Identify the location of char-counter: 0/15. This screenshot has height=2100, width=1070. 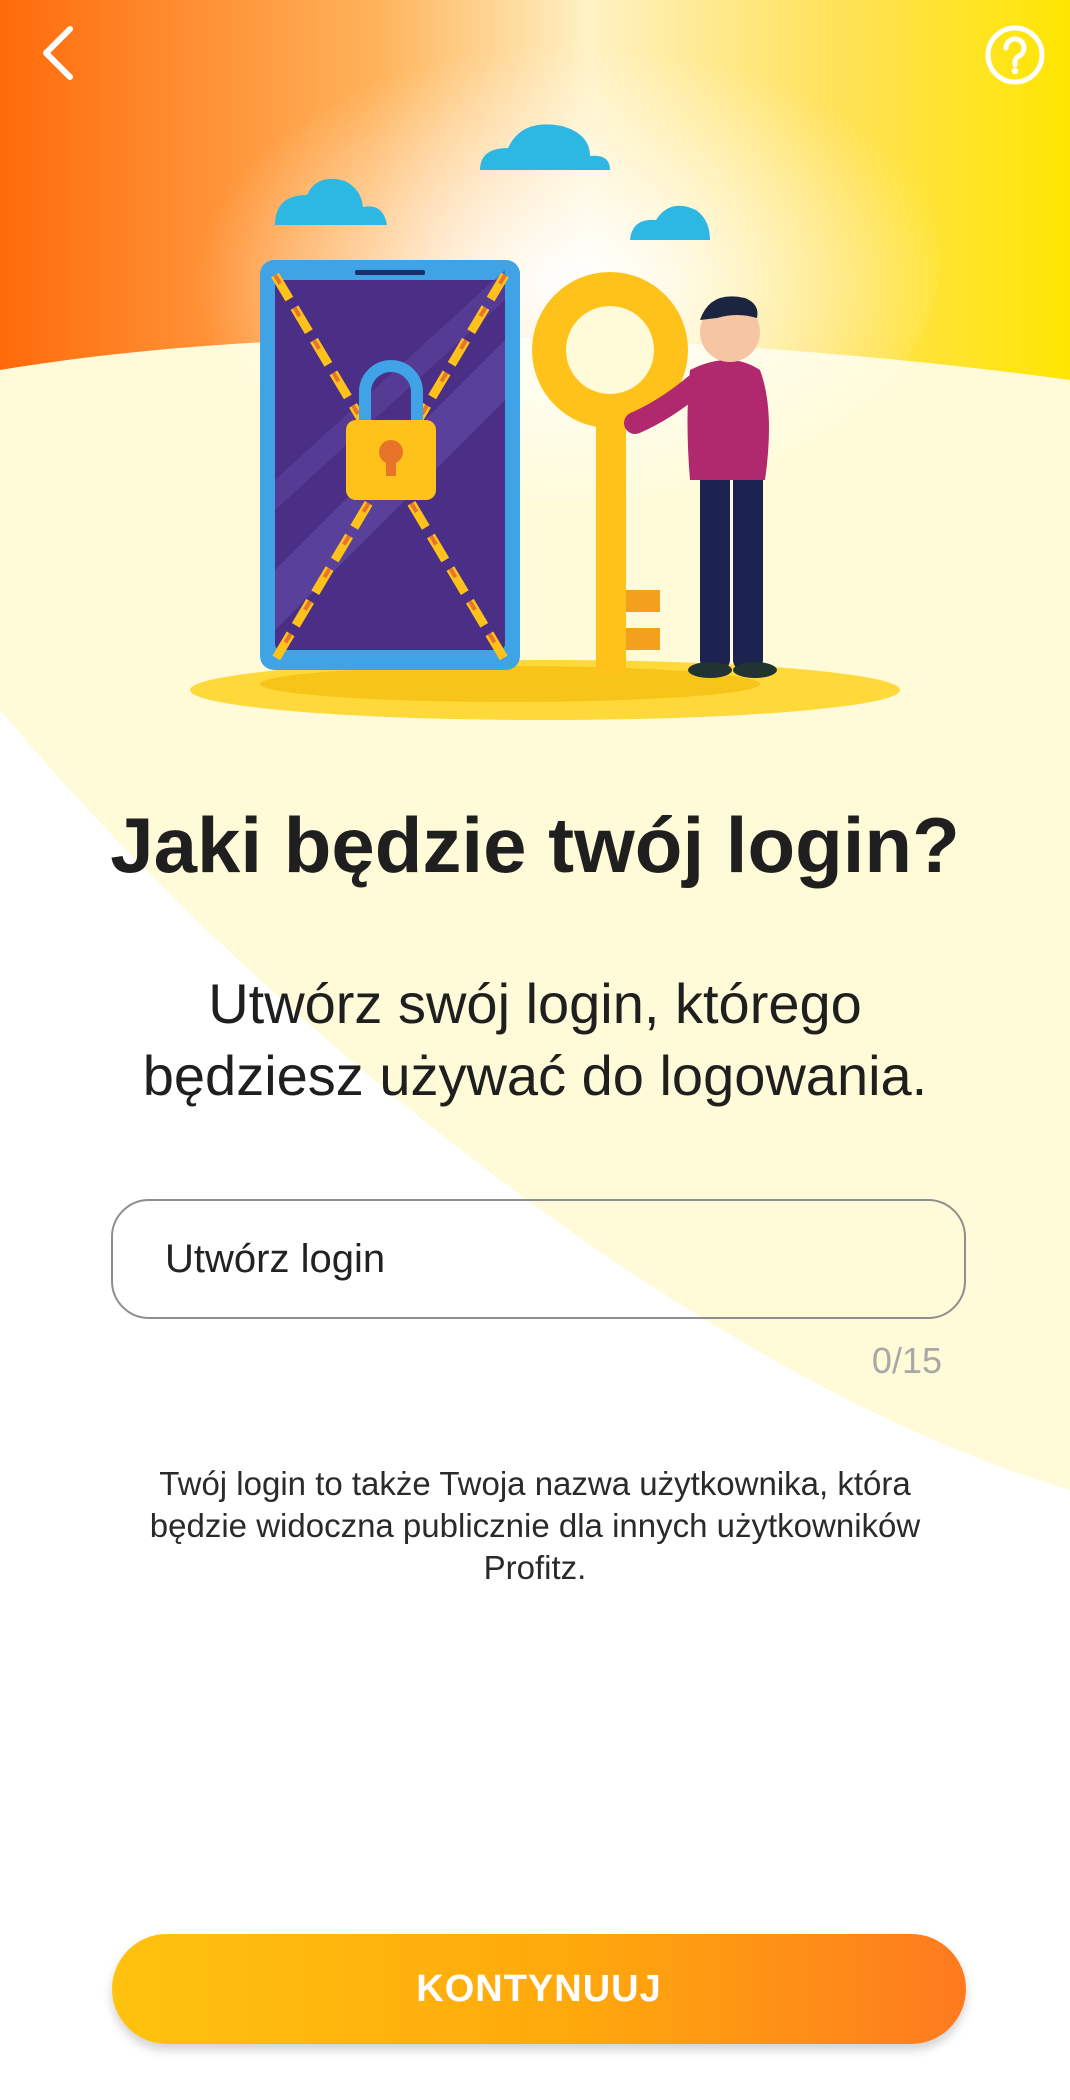
(906, 1360).